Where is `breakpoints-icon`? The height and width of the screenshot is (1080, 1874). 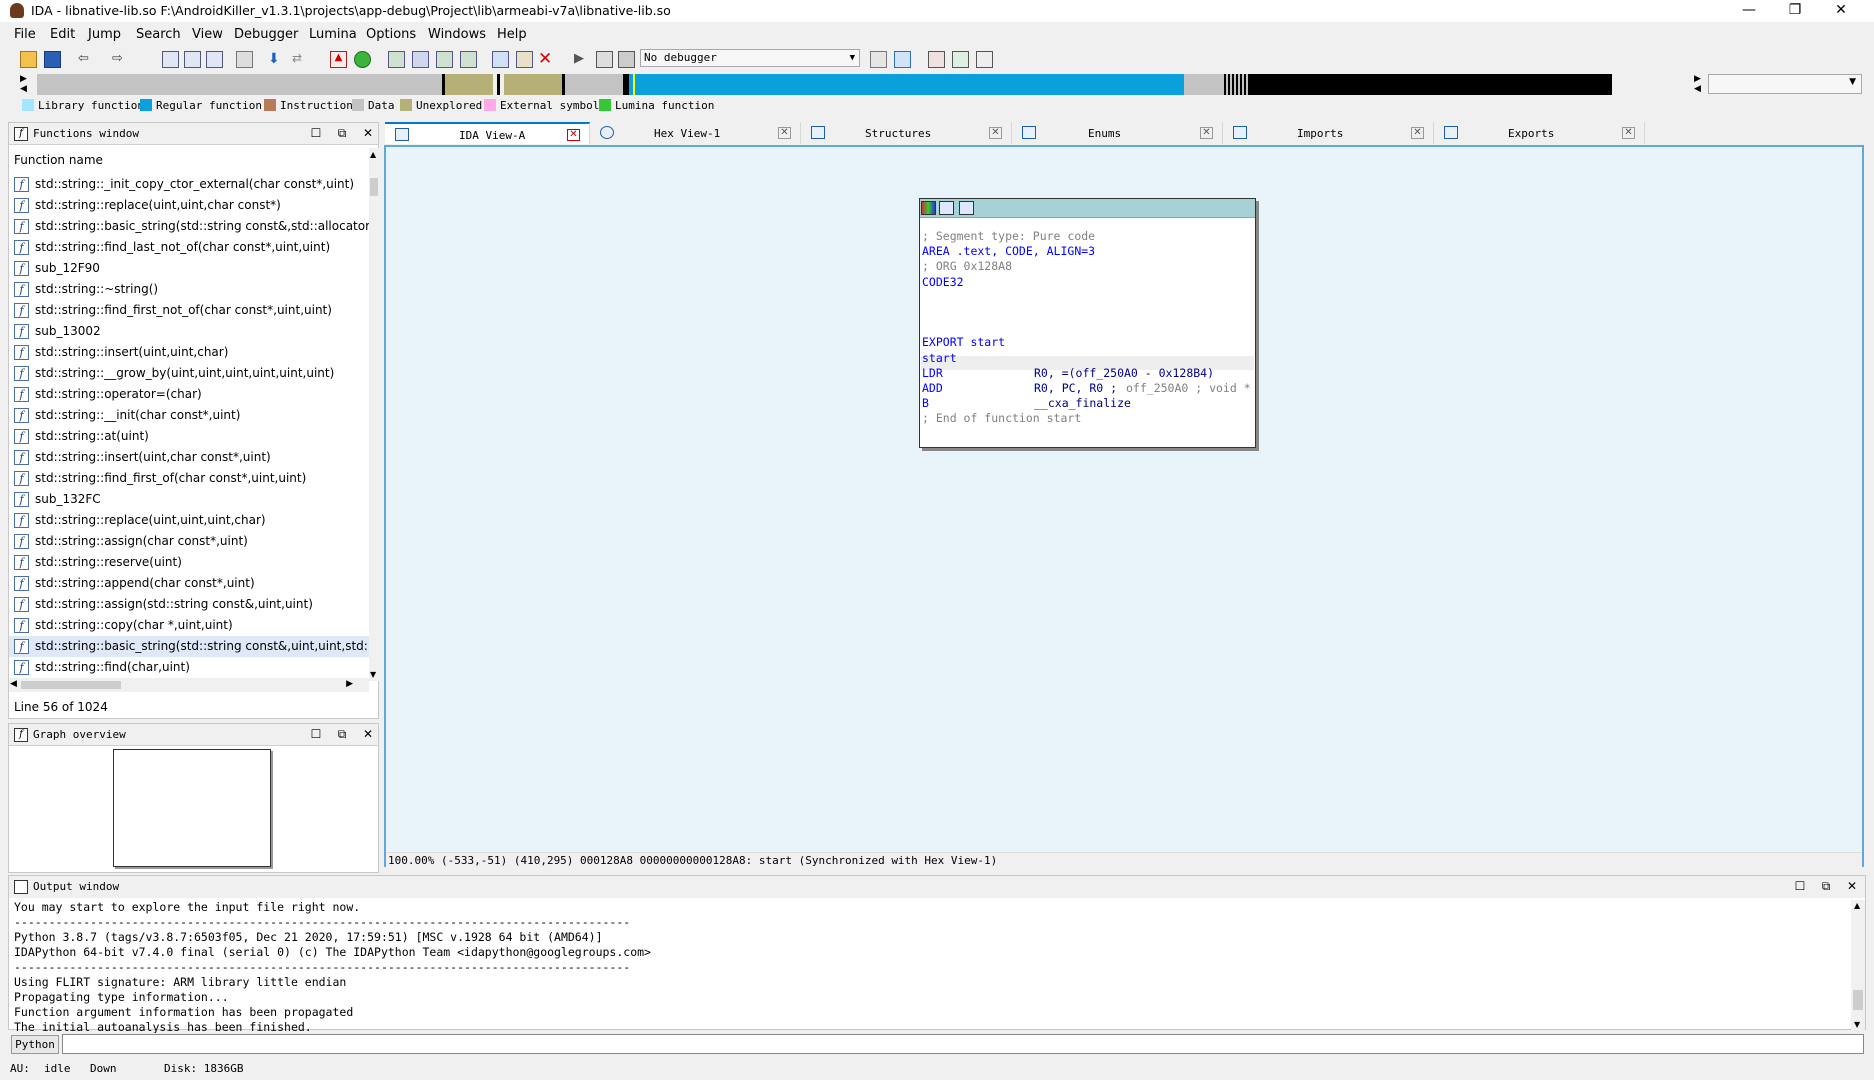
breakpoints-icon is located at coordinates (936, 59).